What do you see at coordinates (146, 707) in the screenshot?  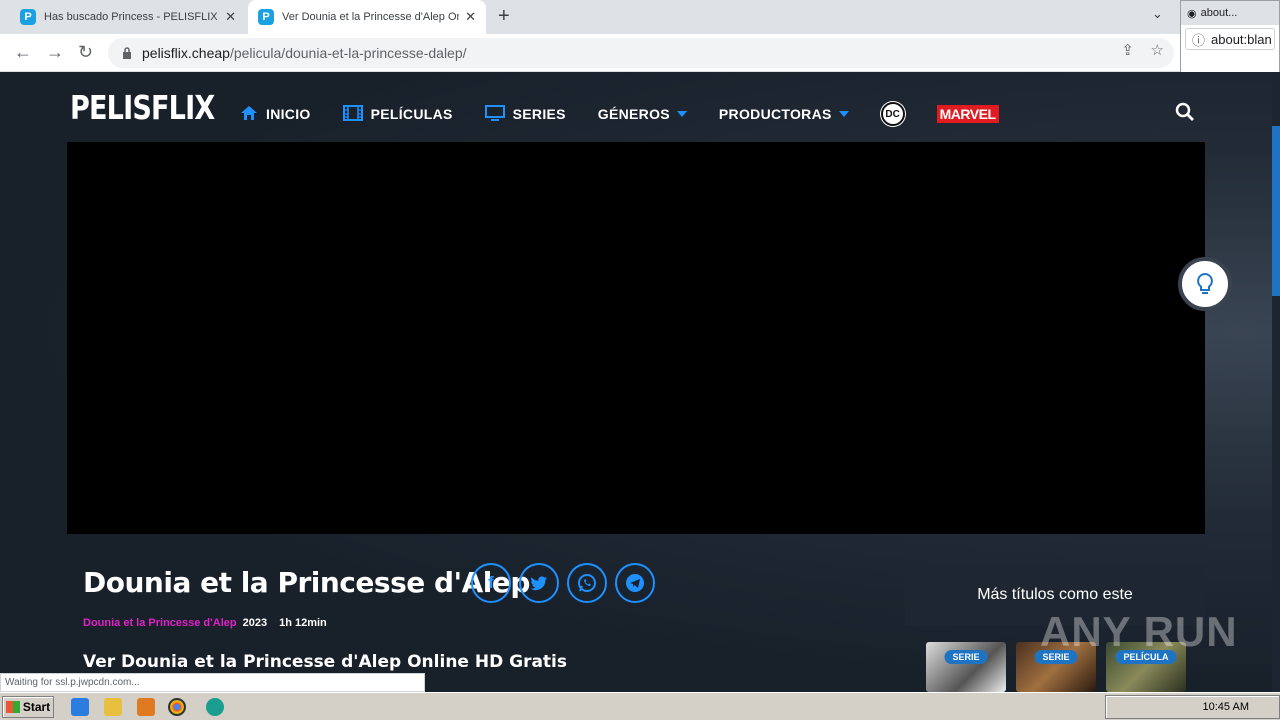 I see `media-player-icon` at bounding box center [146, 707].